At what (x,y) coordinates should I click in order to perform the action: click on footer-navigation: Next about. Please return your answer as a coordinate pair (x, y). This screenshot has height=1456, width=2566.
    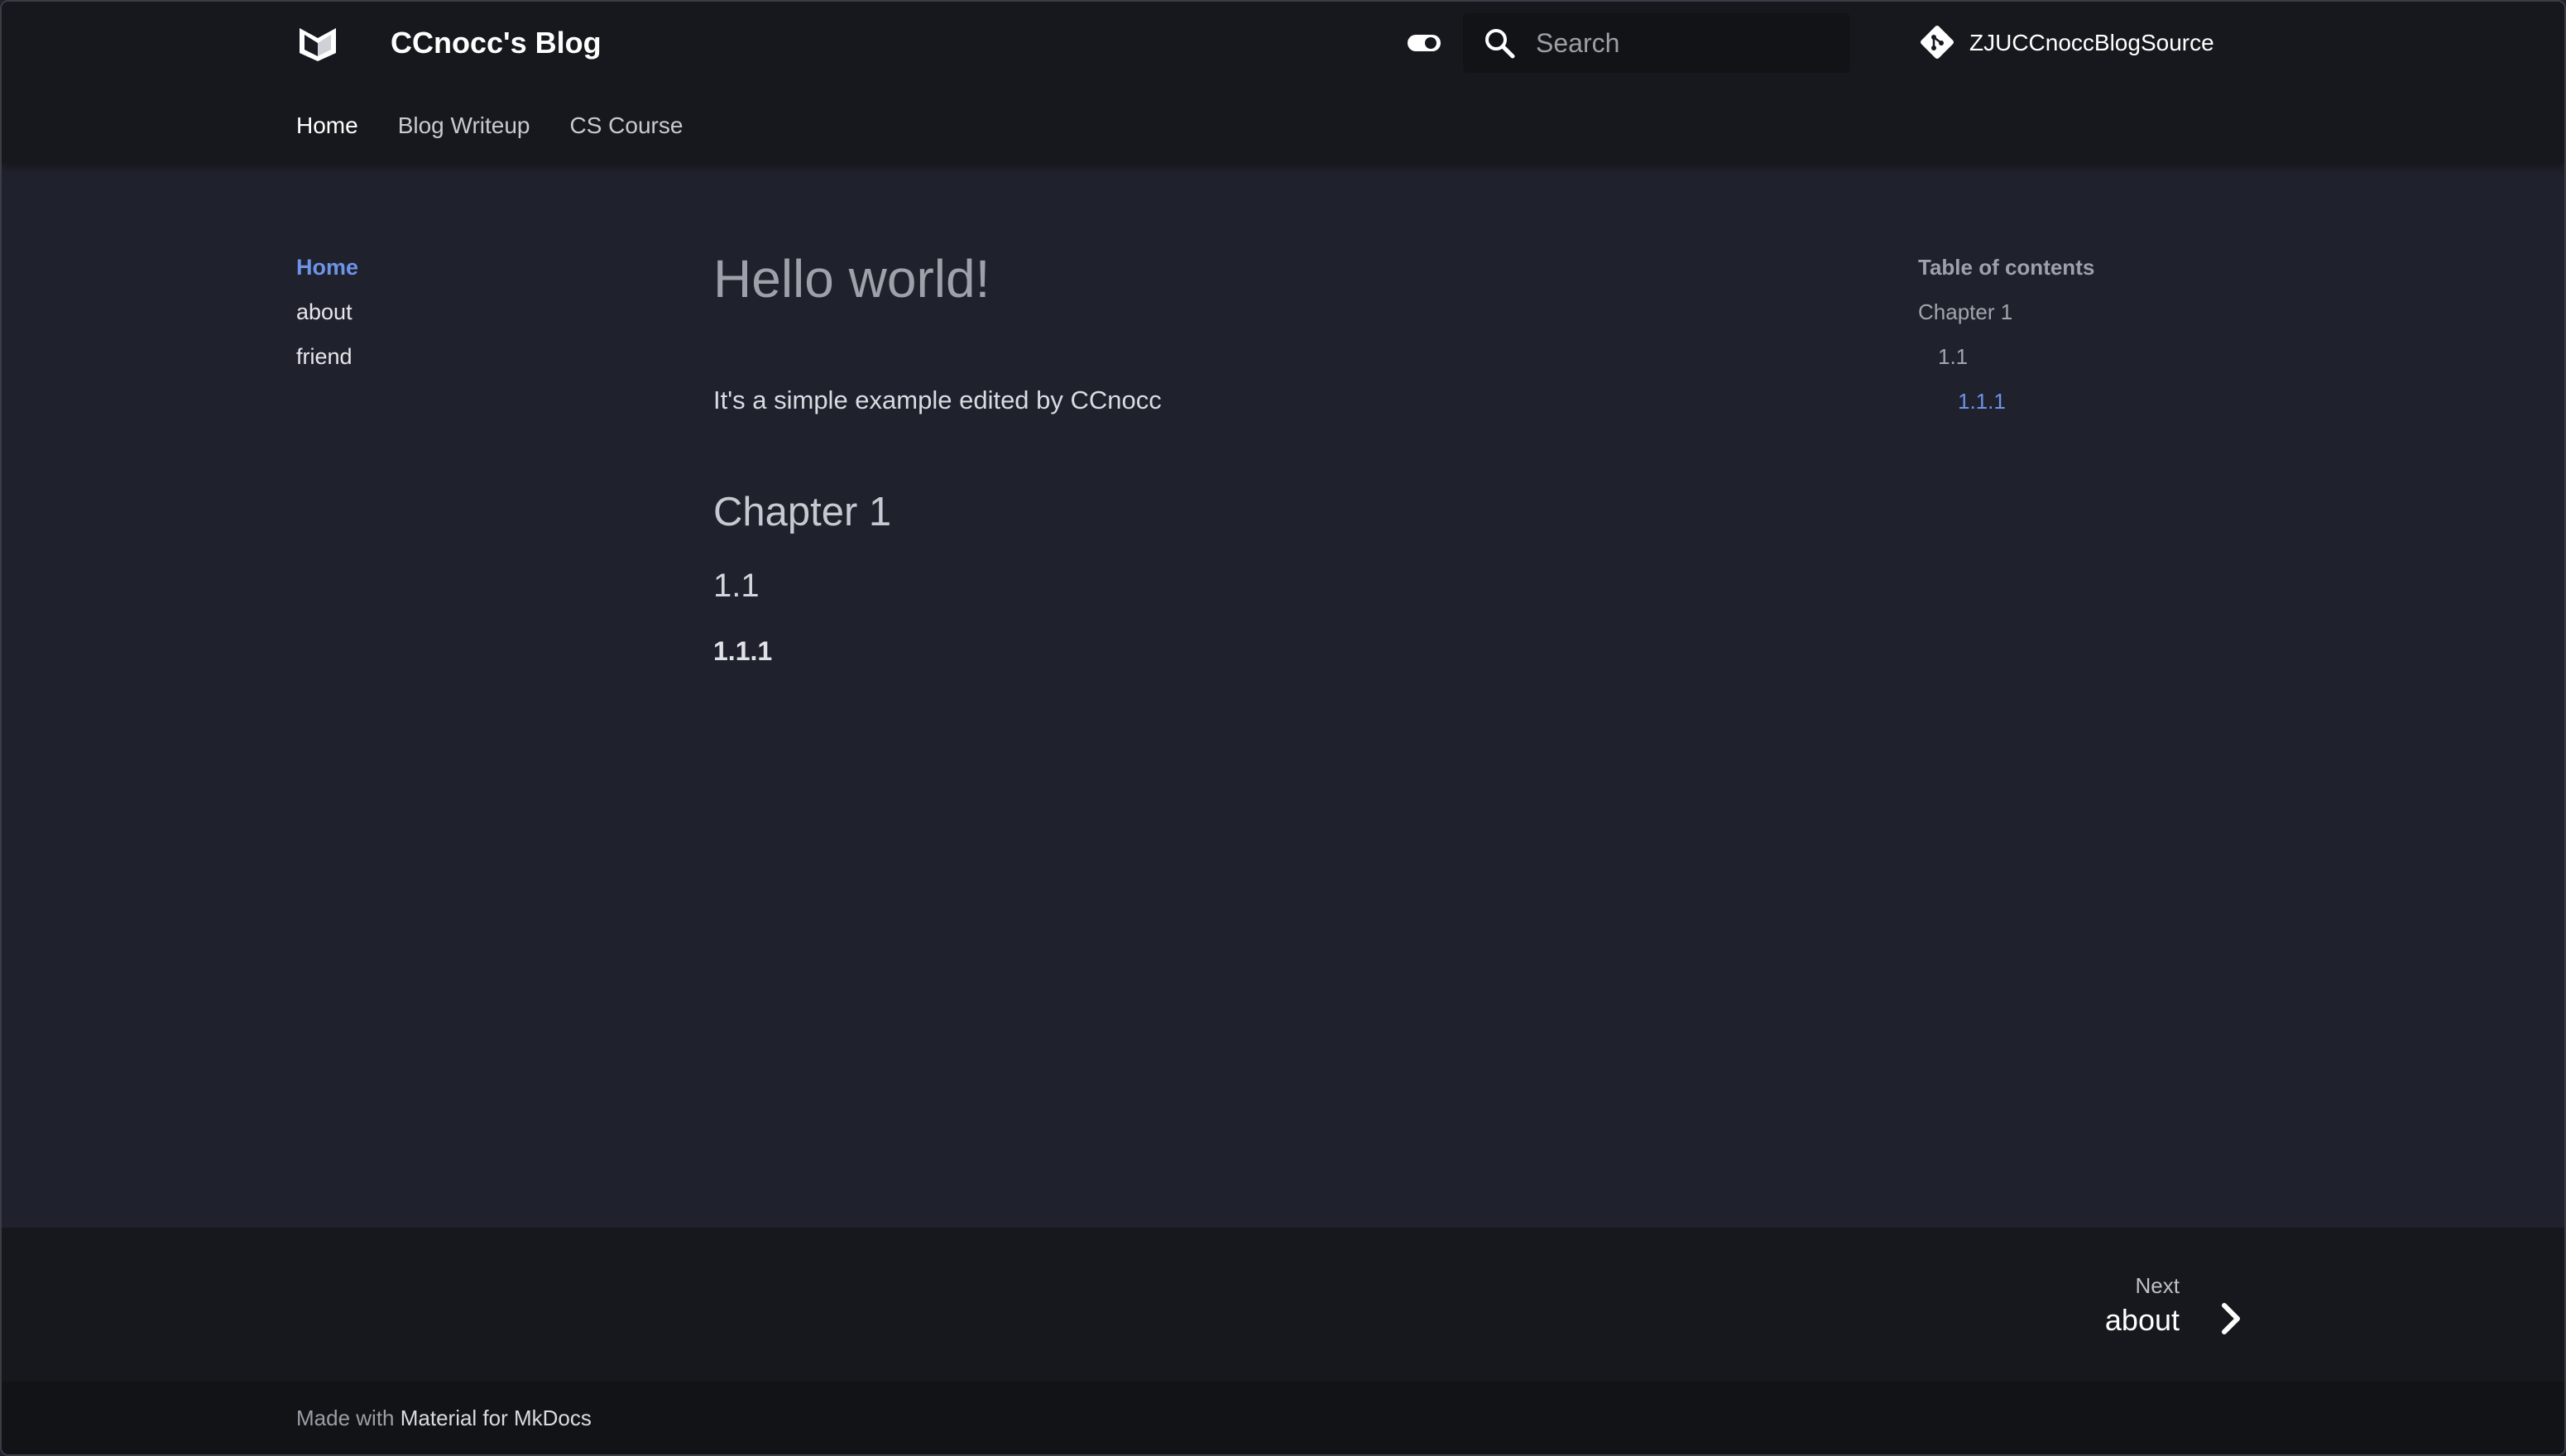
    Looking at the image, I should click on (1283, 1305).